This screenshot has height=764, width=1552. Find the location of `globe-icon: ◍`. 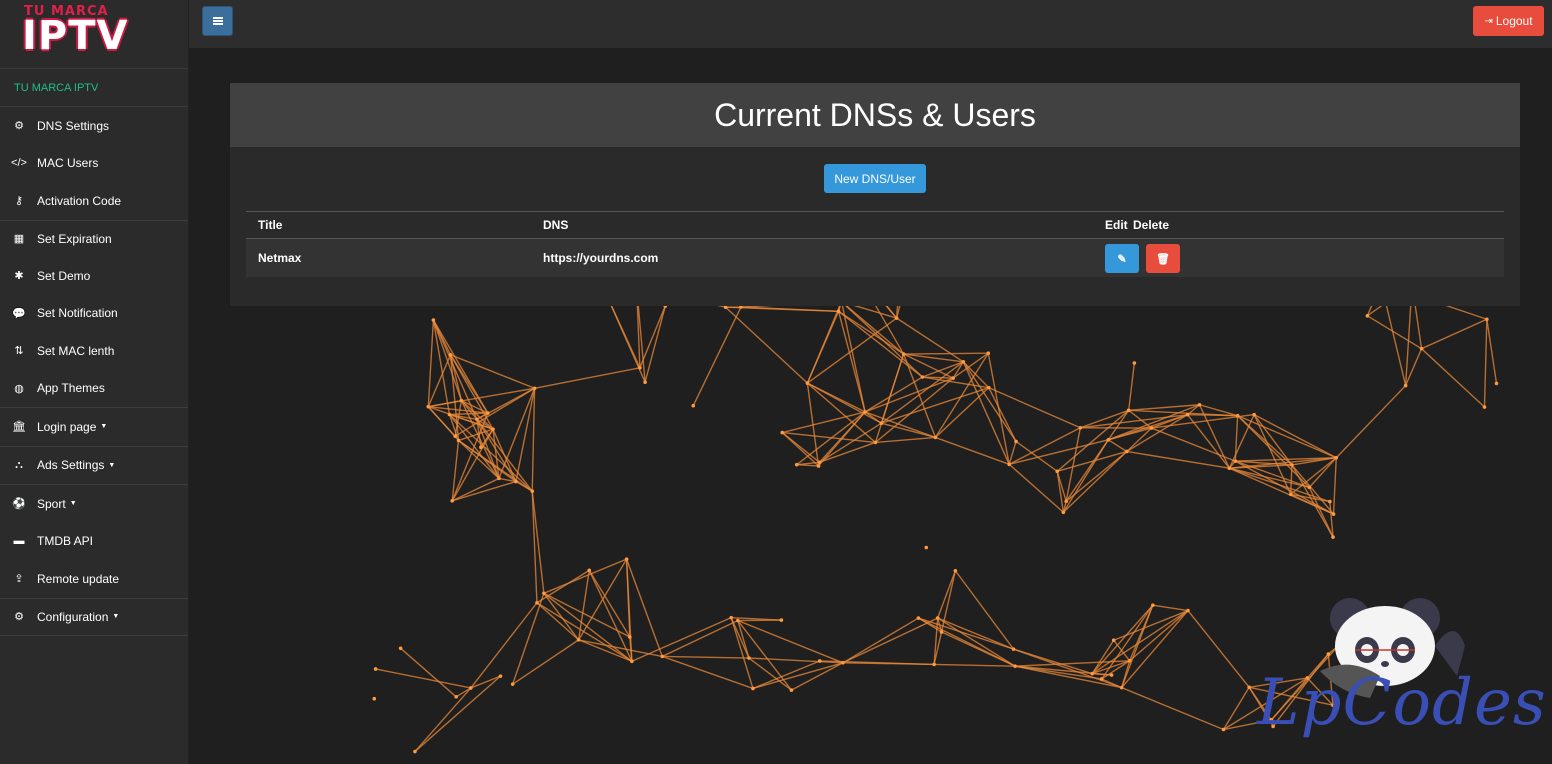

globe-icon: ◍ is located at coordinates (19, 388).